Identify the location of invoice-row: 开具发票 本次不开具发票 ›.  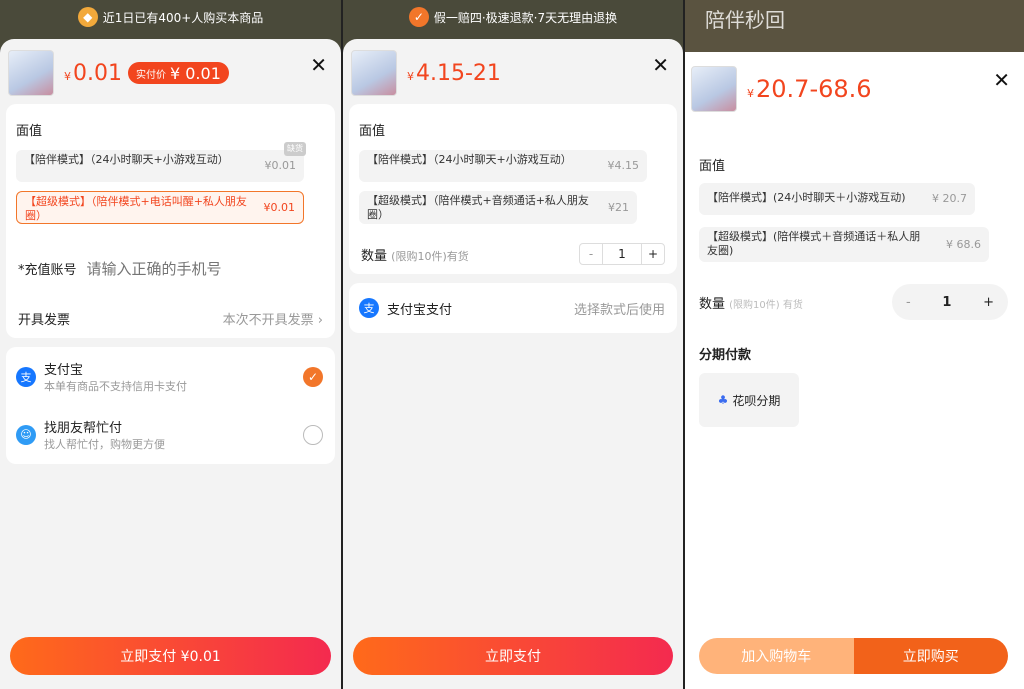
(170, 318).